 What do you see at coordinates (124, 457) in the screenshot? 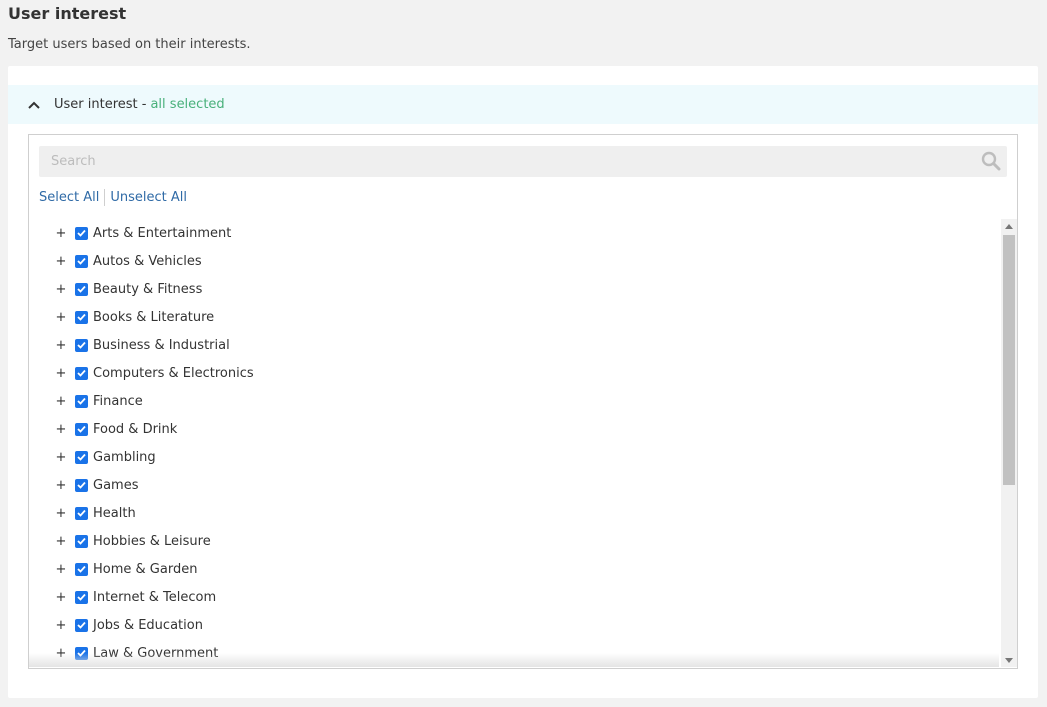
I see `interest-label: Gambling` at bounding box center [124, 457].